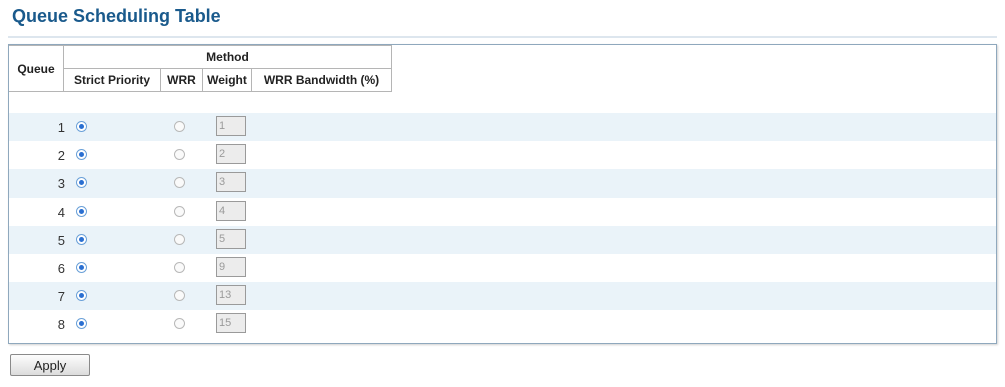 This screenshot has height=387, width=1005. Describe the element at coordinates (502, 268) in the screenshot. I see `table-row: 6` at that location.